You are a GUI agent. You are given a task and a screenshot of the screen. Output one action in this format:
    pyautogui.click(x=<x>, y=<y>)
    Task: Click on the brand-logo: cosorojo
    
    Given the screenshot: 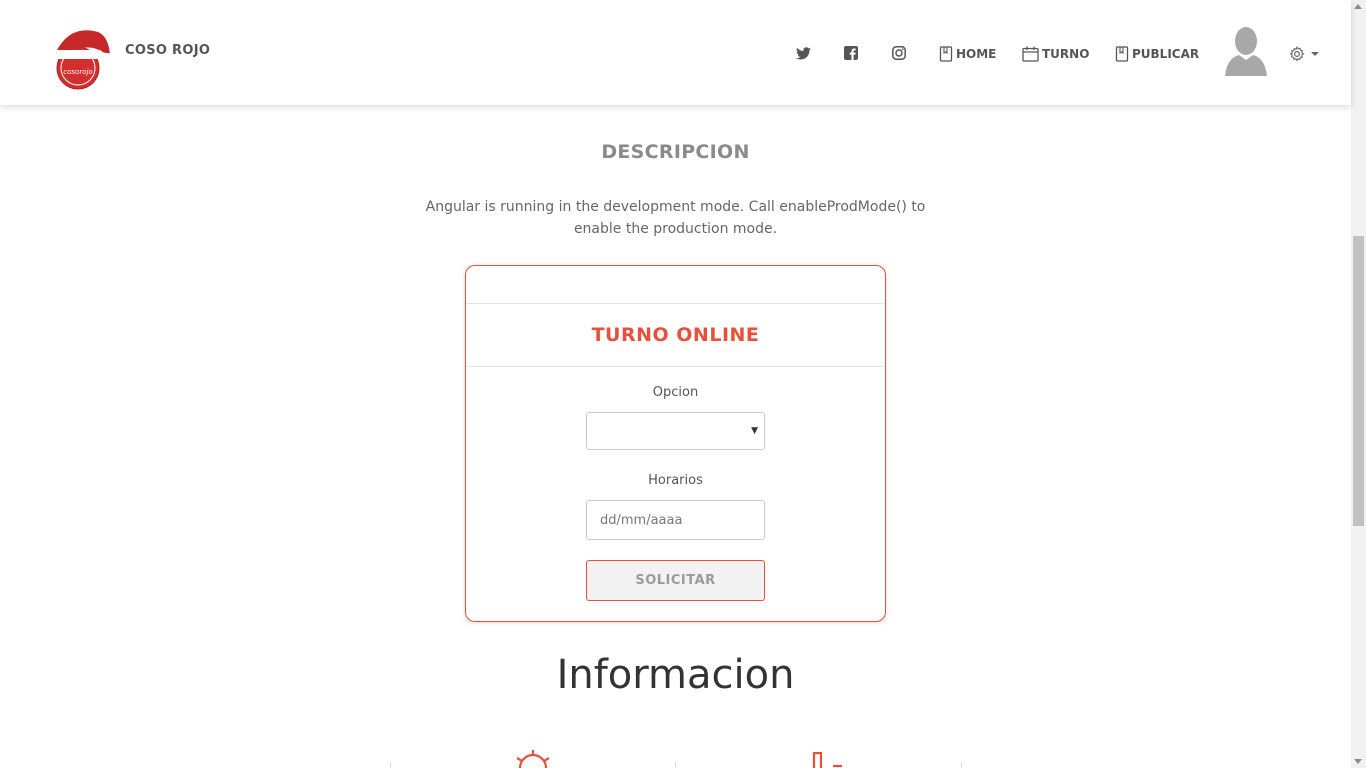 What is the action you would take?
    pyautogui.click(x=82, y=56)
    